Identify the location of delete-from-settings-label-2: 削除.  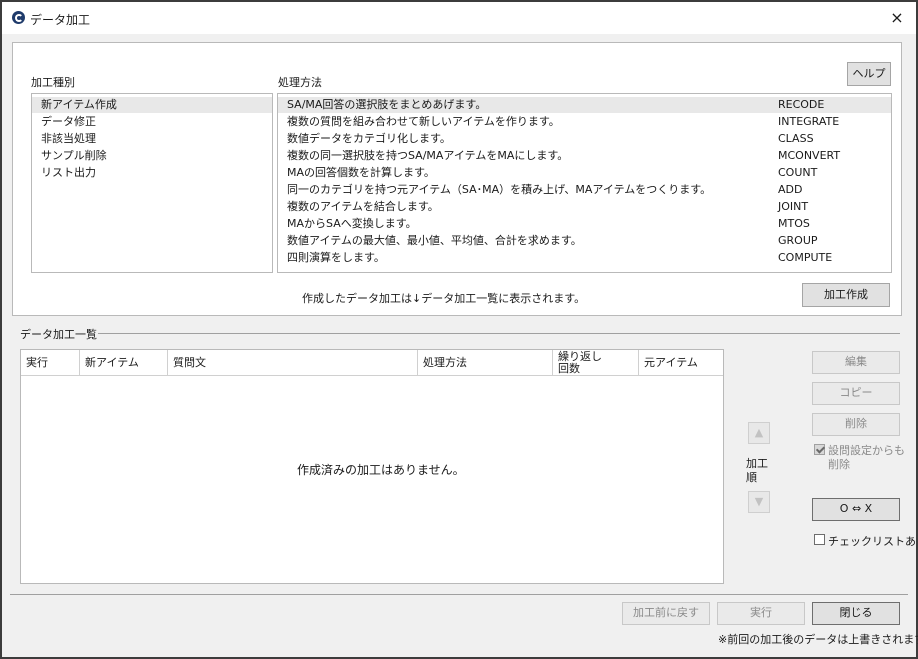
(839, 464).